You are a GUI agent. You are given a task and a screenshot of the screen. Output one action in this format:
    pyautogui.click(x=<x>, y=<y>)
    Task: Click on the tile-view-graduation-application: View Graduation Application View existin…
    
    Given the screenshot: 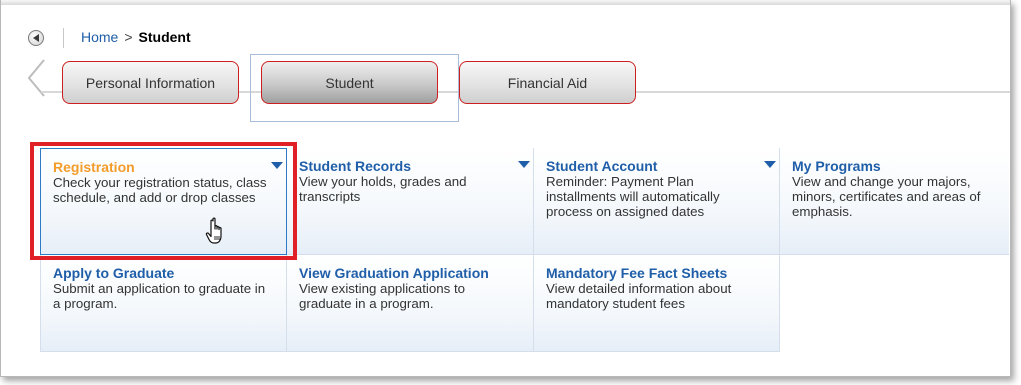 What is the action you would take?
    pyautogui.click(x=410, y=303)
    